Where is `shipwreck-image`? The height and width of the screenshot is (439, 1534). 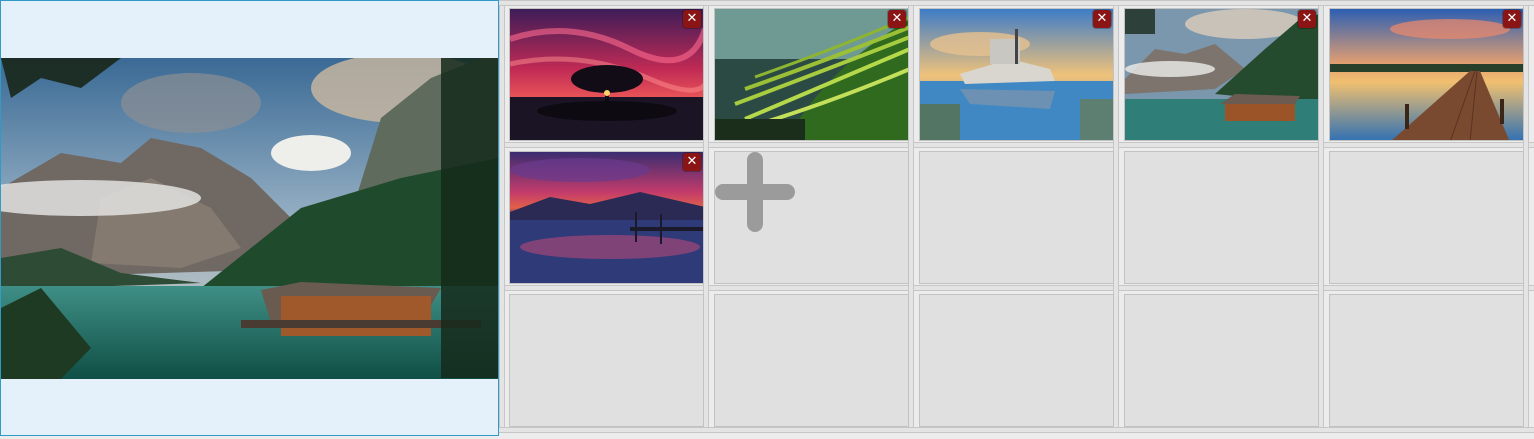 shipwreck-image is located at coordinates (1016, 74).